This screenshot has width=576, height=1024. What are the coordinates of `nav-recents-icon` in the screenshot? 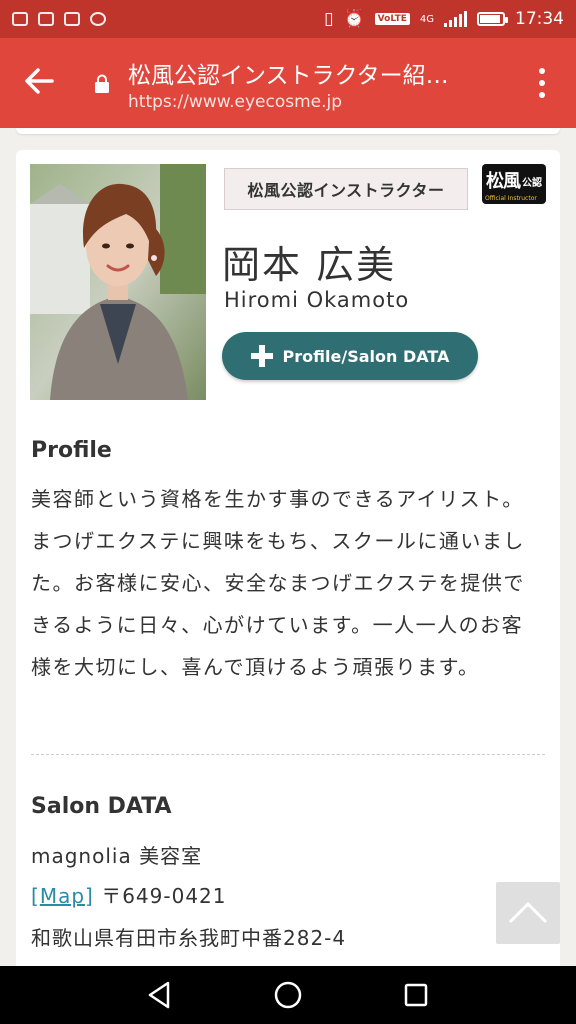 It's located at (416, 995).